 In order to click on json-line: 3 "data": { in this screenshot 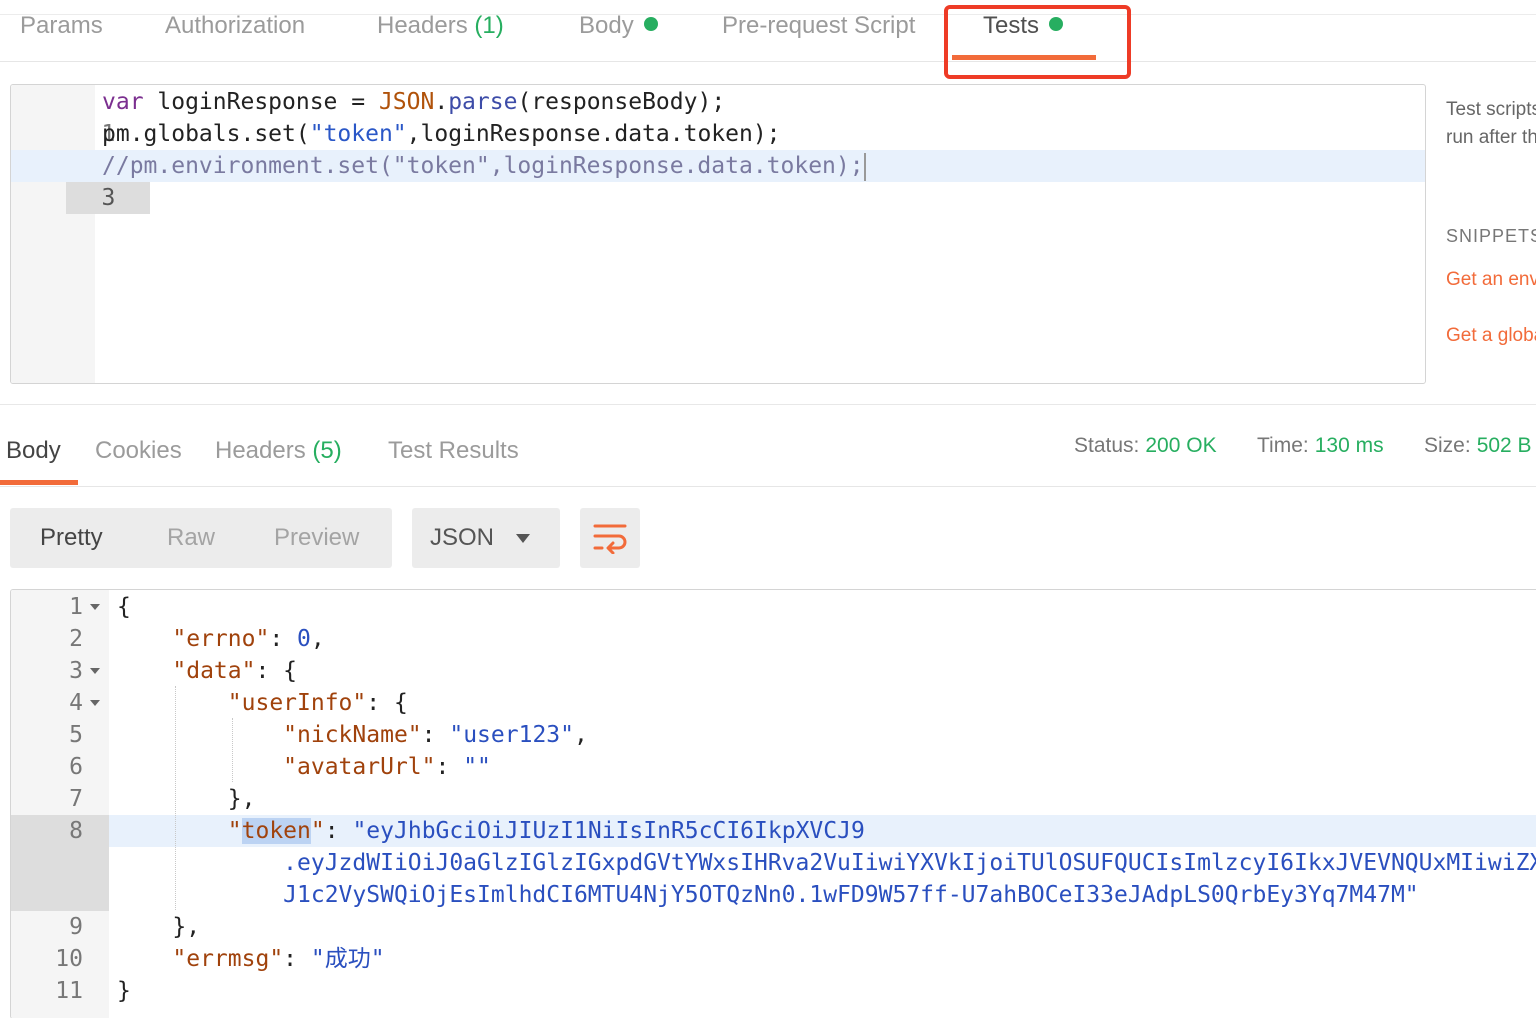, I will do `click(773, 671)`.